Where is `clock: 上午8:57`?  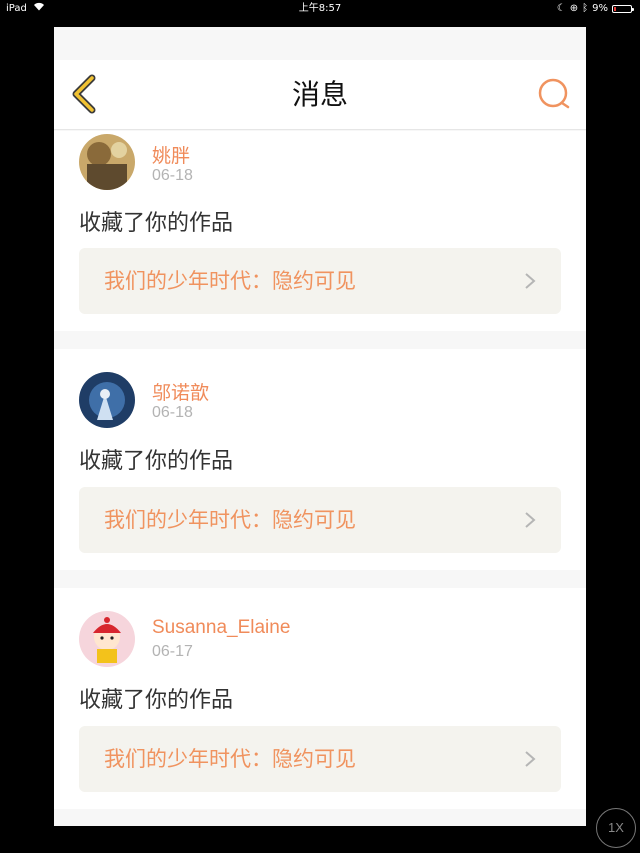 clock: 上午8:57 is located at coordinates (320, 8).